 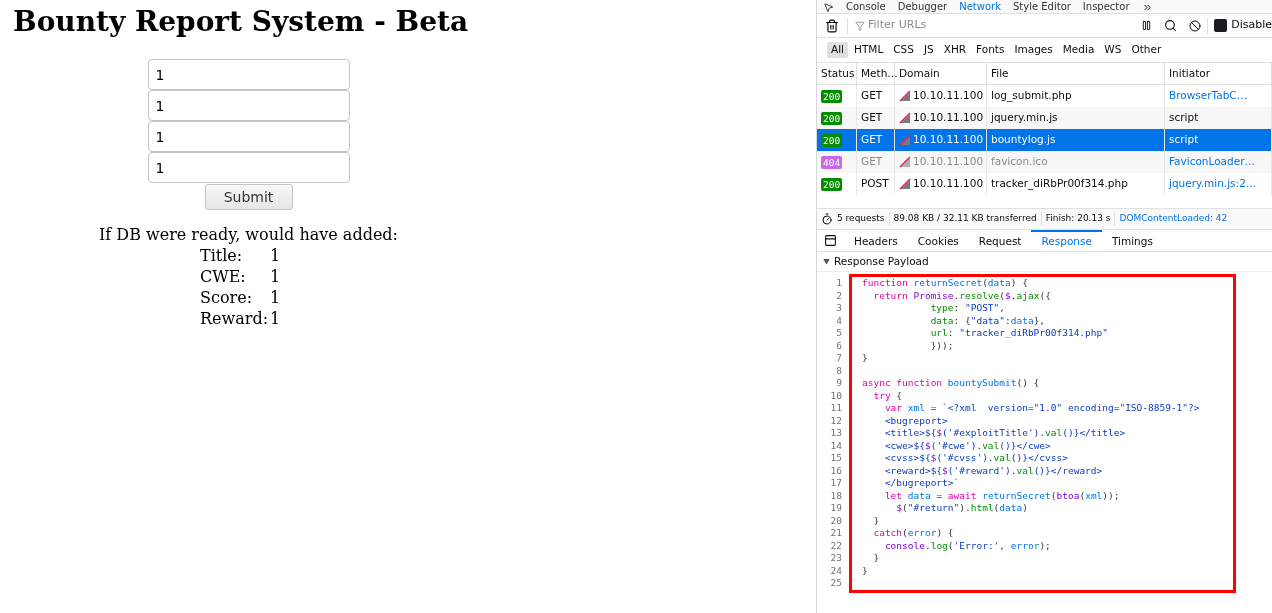 I want to click on code-line: catch(error) {, so click(x=913, y=532).